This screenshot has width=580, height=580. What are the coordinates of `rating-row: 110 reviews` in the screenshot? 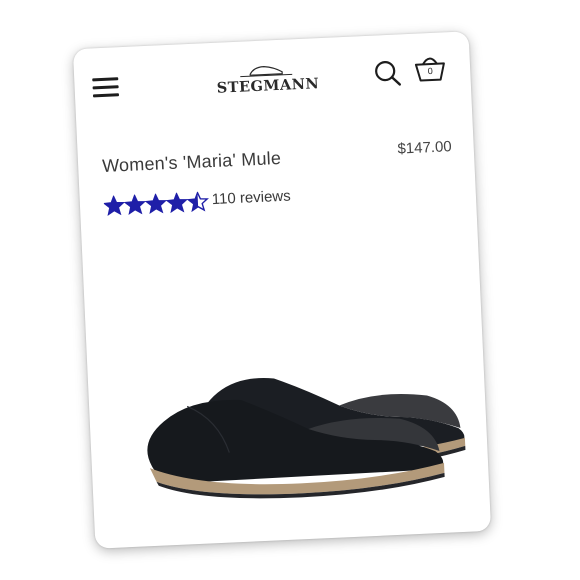 It's located at (197, 202).